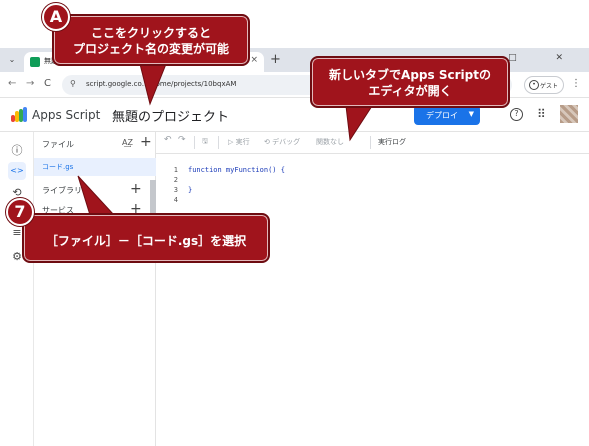  I want to click on url-text: script.google.co…/home/projects/10bqxAM, so click(161, 84).